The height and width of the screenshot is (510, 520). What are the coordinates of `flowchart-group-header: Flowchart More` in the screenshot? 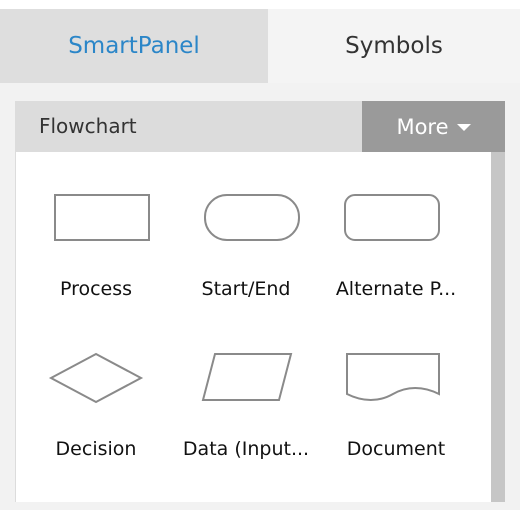 It's located at (260, 126).